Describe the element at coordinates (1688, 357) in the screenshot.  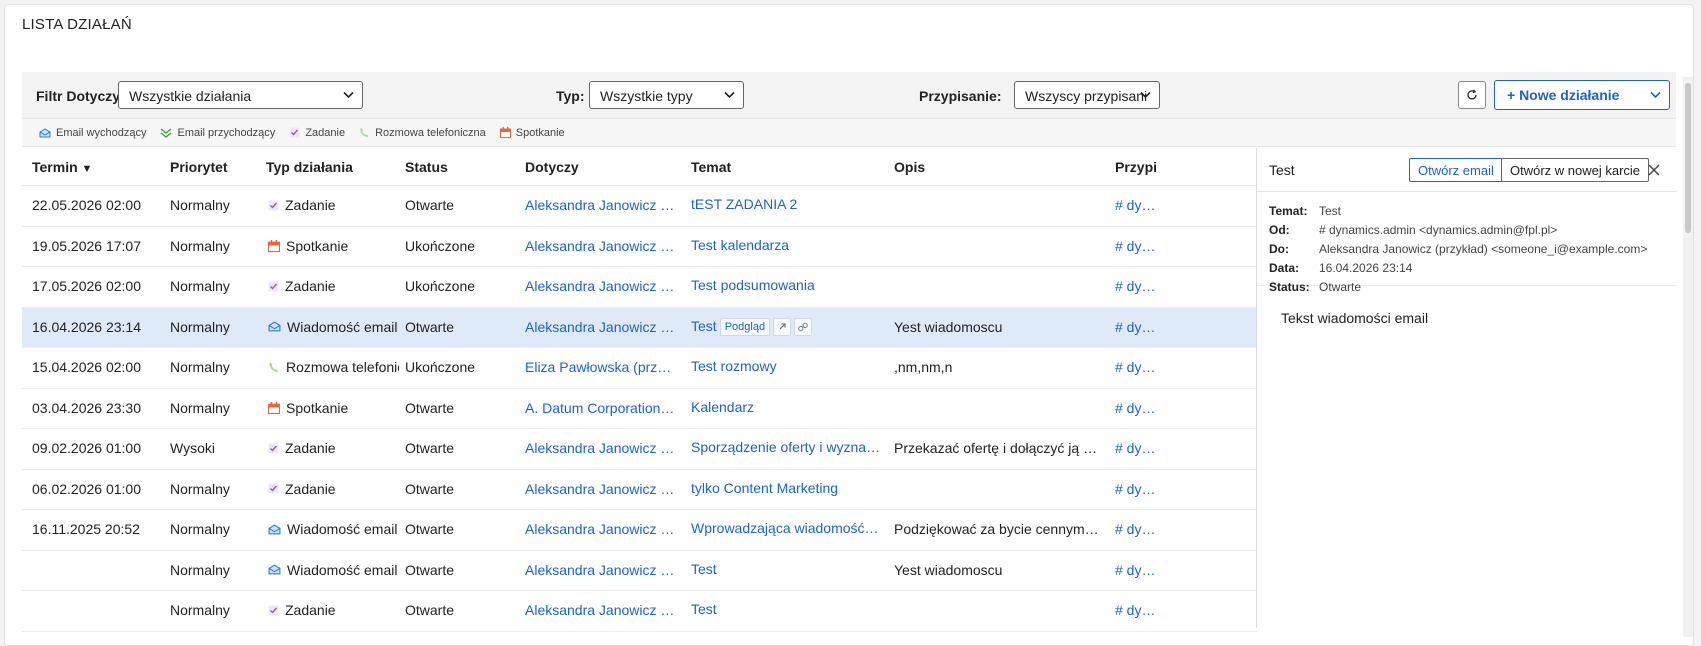
I see `vertical-scrollbar` at that location.